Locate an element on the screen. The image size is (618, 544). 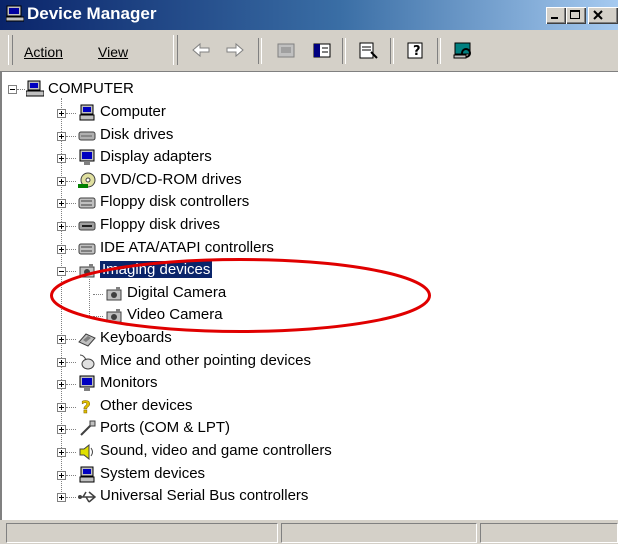
minimize-button is located at coordinates (556, 15).